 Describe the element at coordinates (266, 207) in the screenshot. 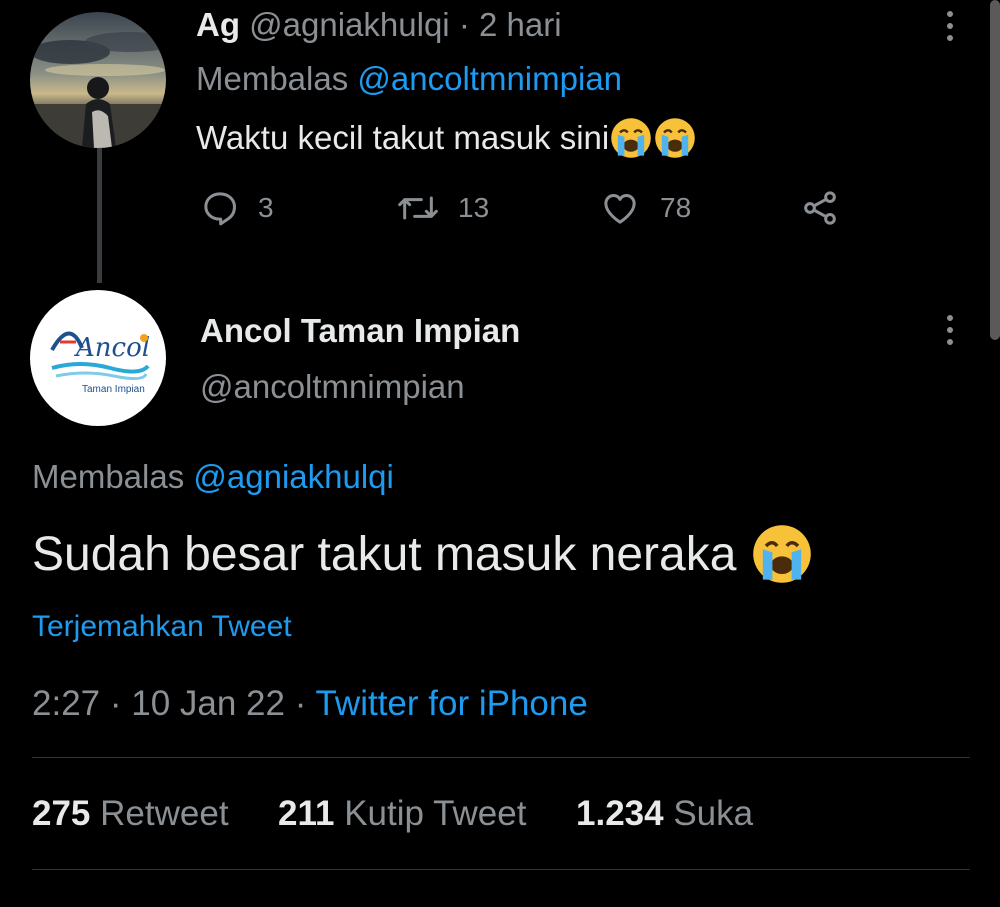

I see `reply-count: 3` at that location.